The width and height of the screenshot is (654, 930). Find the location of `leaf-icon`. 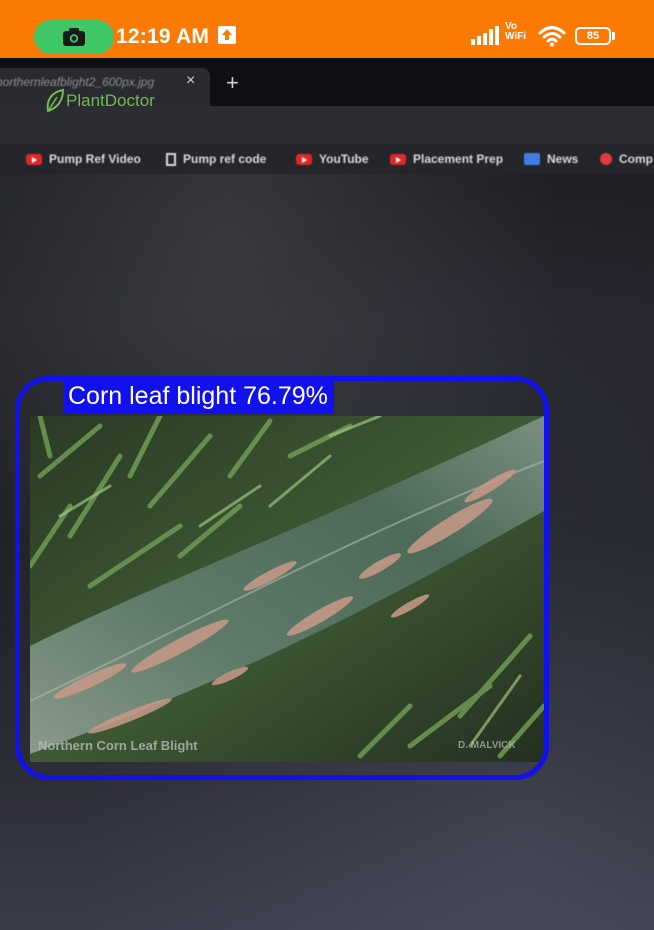

leaf-icon is located at coordinates (55, 100).